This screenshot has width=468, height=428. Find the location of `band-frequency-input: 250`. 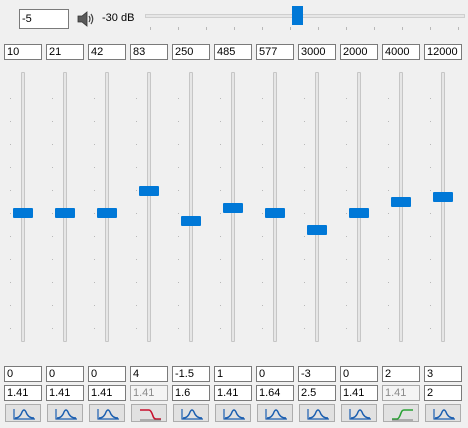

band-frequency-input: 250 is located at coordinates (191, 52).